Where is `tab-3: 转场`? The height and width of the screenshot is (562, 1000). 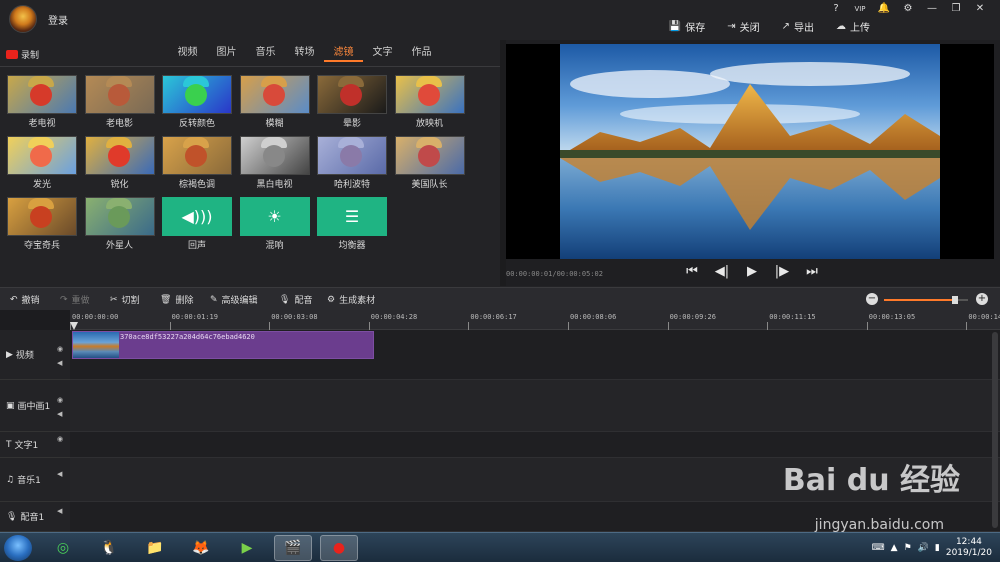
tab-3: 转场 is located at coordinates (304, 54).